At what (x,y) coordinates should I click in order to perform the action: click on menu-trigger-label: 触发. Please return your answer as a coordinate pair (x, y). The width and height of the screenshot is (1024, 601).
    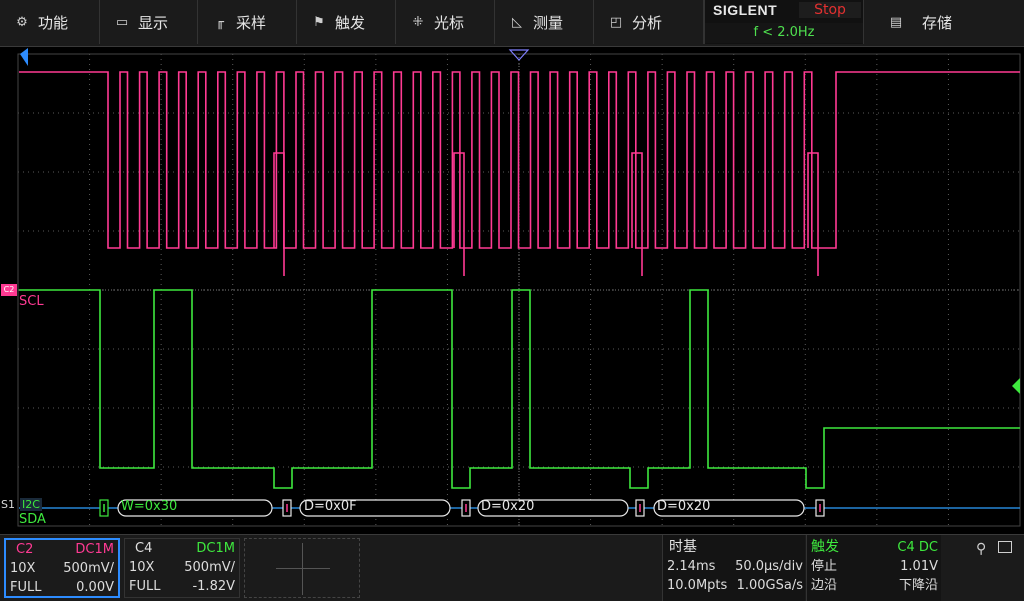
    Looking at the image, I should click on (350, 22).